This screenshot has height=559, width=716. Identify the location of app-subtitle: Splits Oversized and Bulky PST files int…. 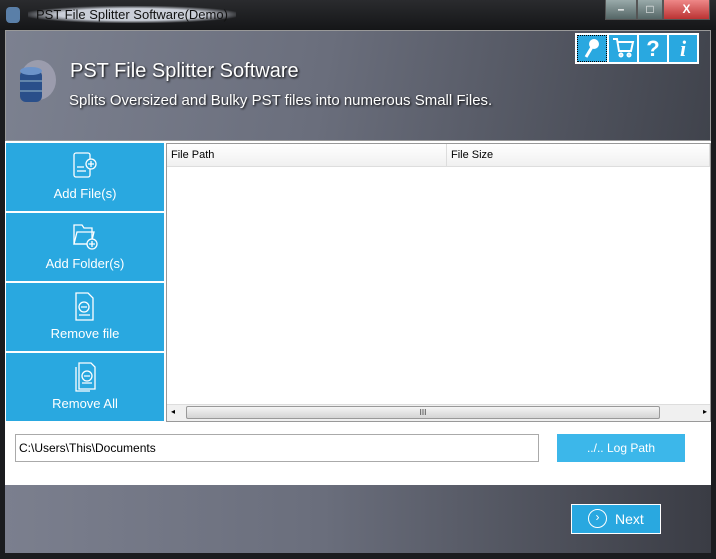
(281, 100).